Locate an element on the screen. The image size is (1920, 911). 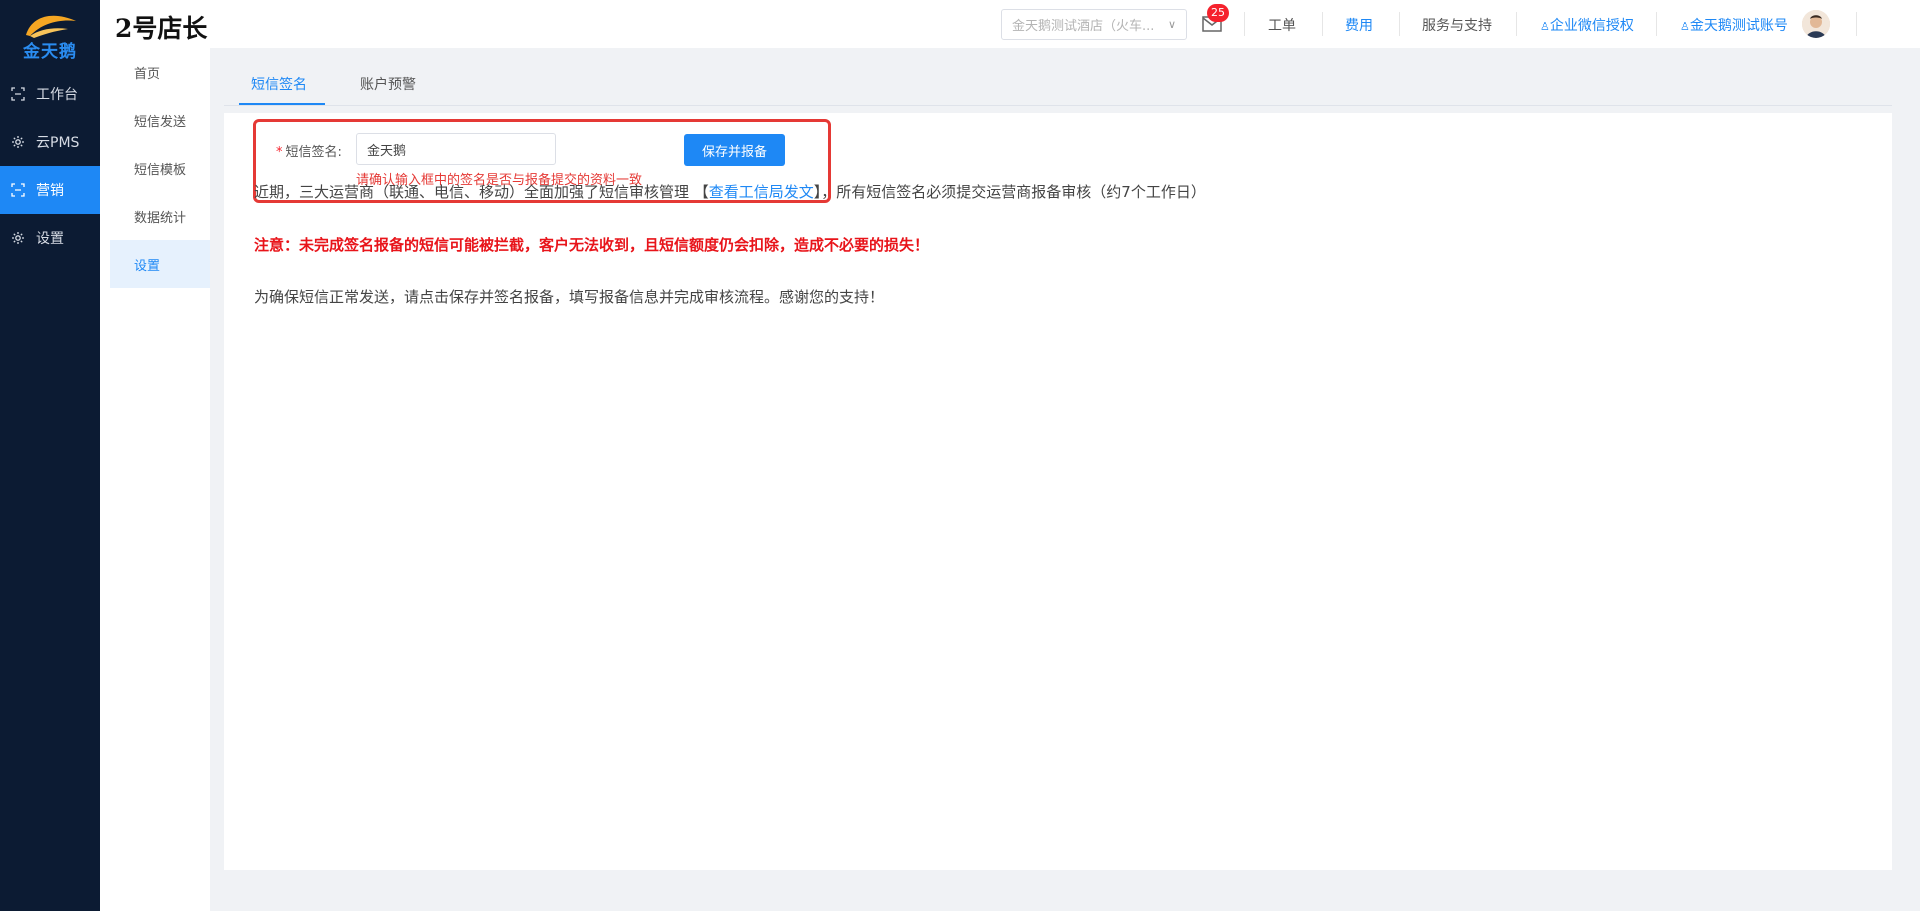
brand-logo: 金天鹅 is located at coordinates (50, 35).